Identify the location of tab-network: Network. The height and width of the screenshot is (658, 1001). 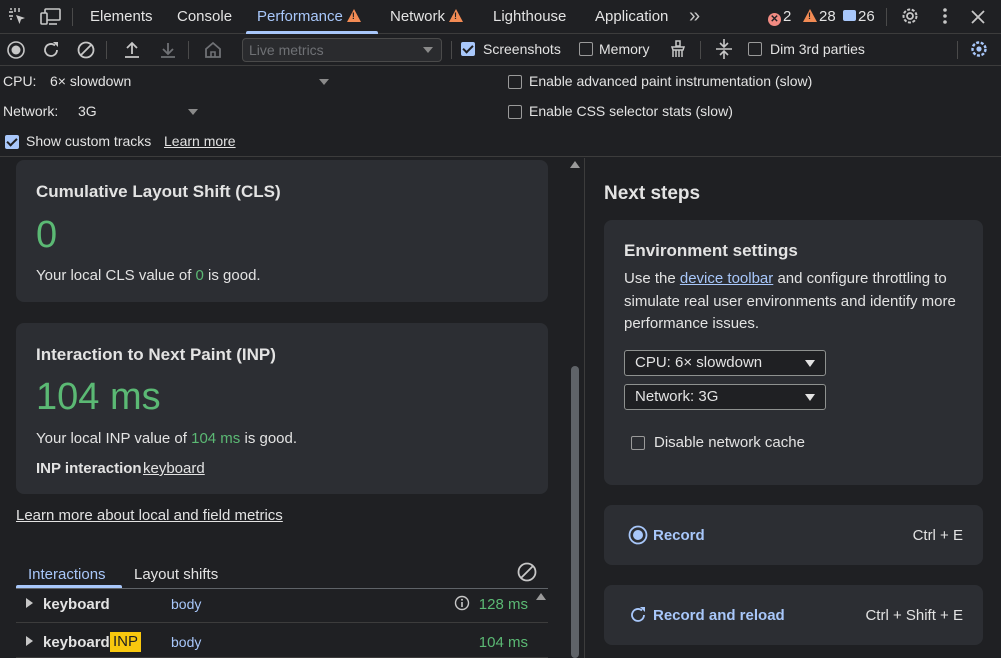
(427, 17).